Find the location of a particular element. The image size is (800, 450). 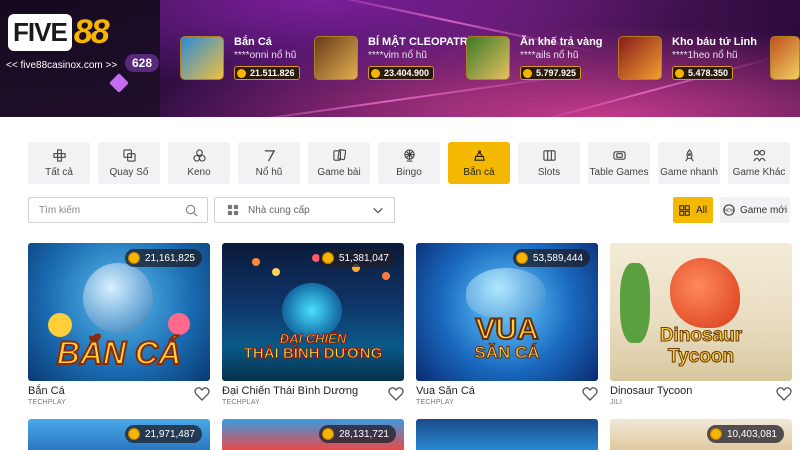

filter-new-label: Game mới is located at coordinates (763, 210).